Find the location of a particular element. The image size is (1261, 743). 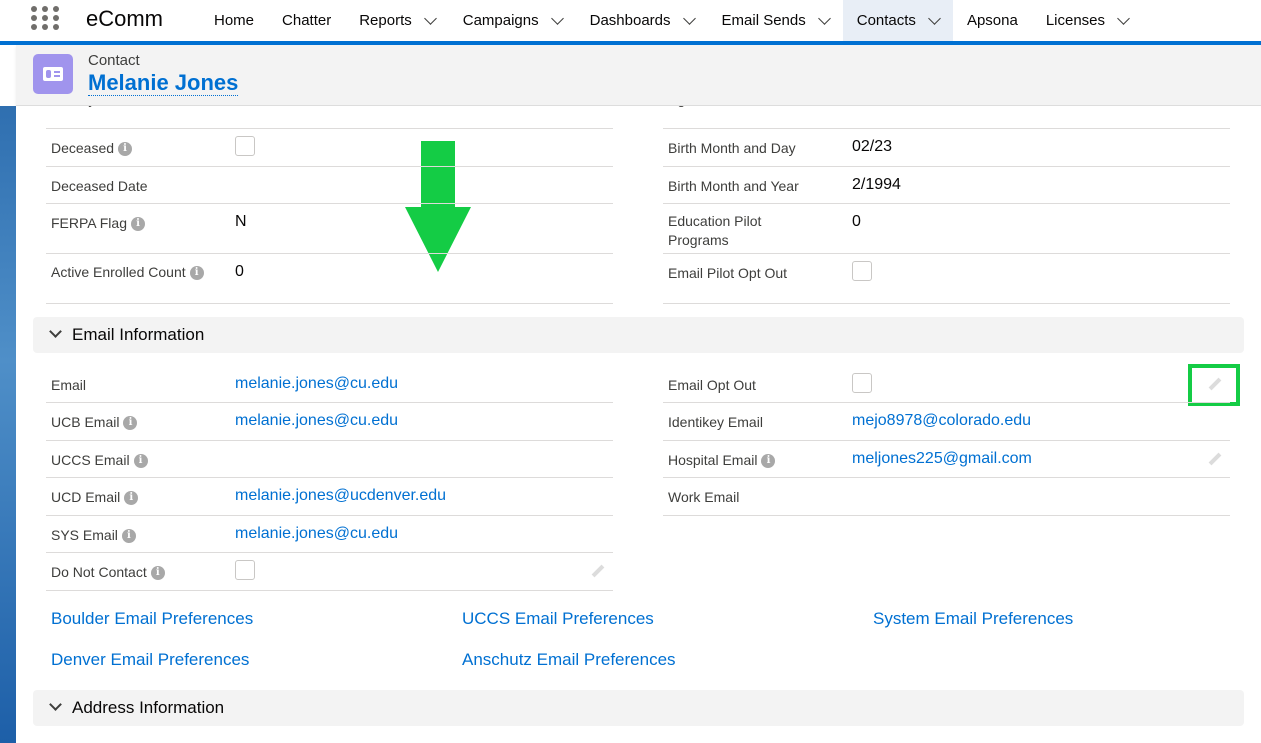

field-label: Email Pilot Opt Out is located at coordinates (753, 273).